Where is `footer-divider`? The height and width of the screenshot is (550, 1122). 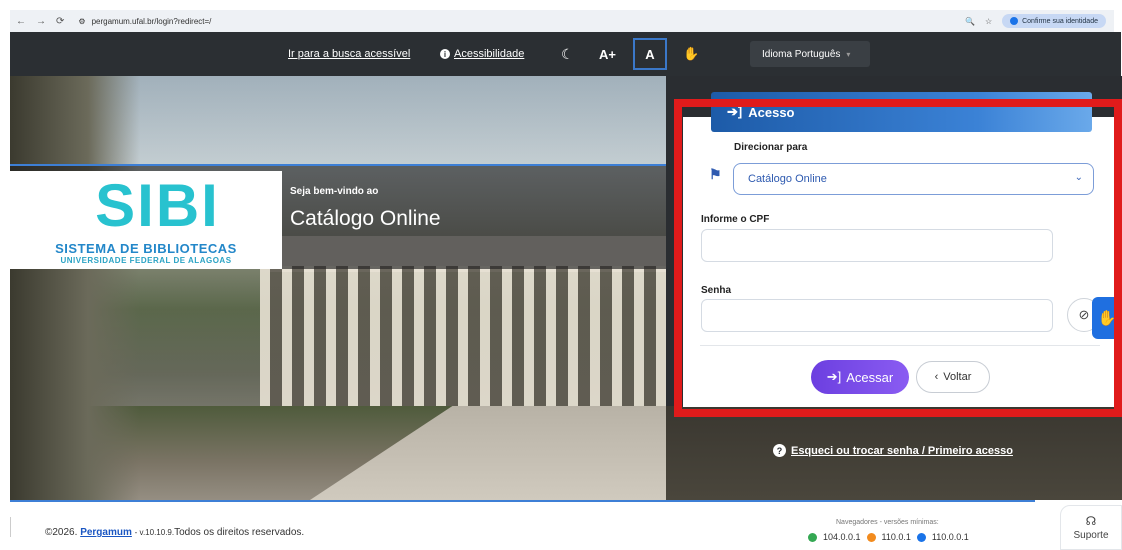
footer-divider is located at coordinates (522, 501).